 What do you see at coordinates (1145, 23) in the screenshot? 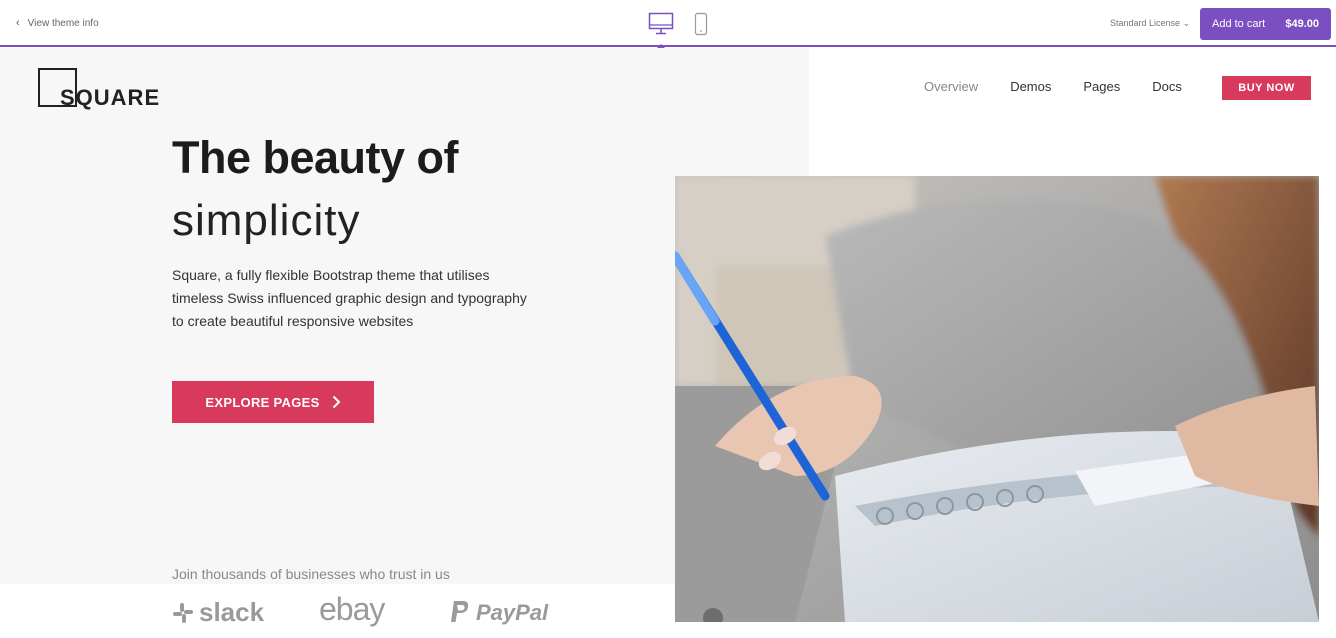
I see `license-label: Standard License` at bounding box center [1145, 23].